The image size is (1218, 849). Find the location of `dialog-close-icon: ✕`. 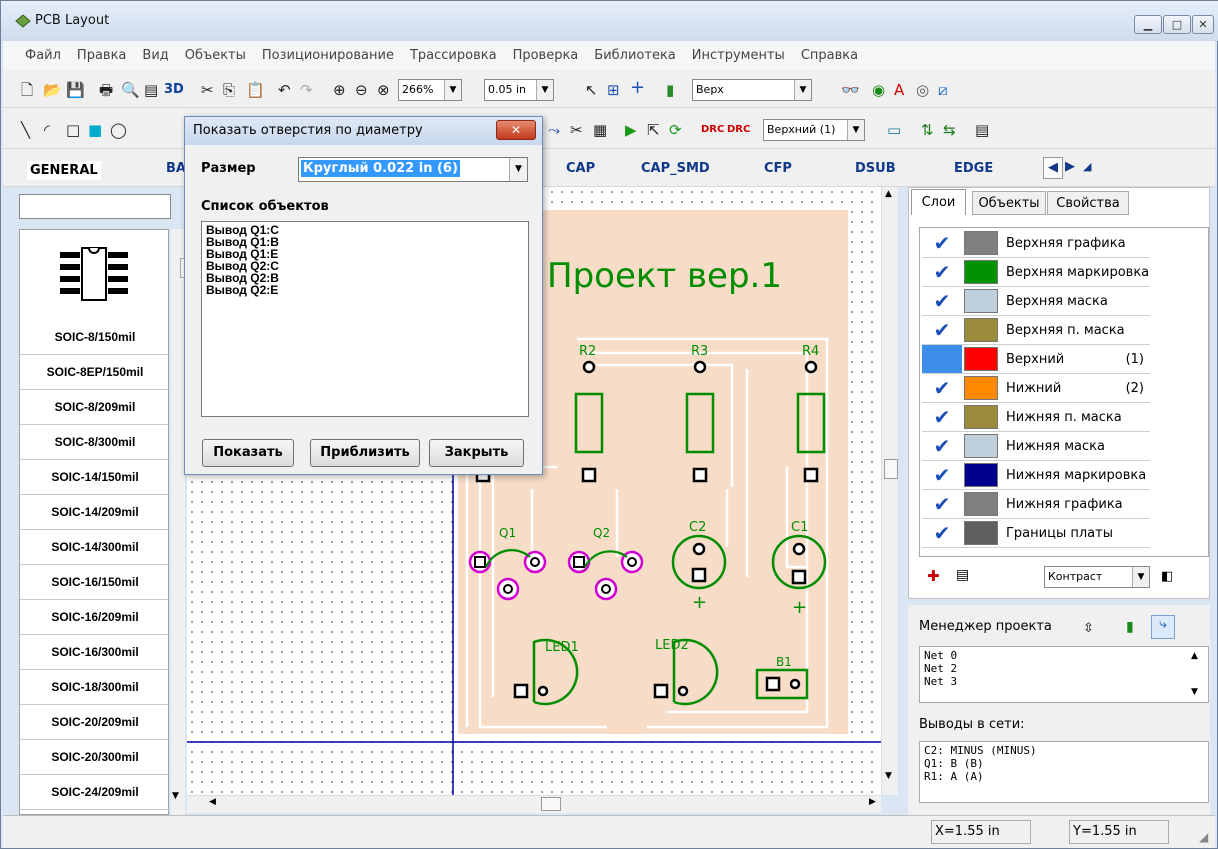

dialog-close-icon: ✕ is located at coordinates (516, 130).